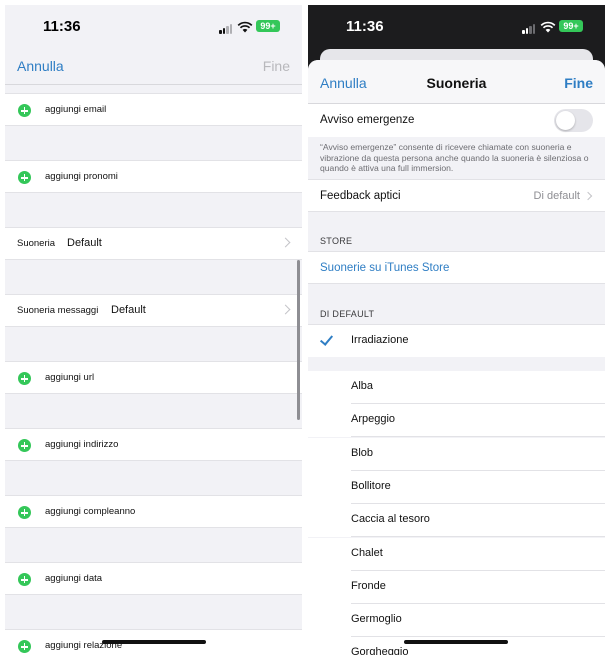  Describe the element at coordinates (153, 67) in the screenshot. I see `nav-bar: Annulla Fine` at that location.